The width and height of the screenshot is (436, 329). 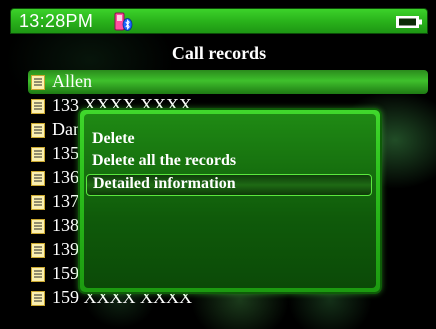 What do you see at coordinates (228, 82) in the screenshot?
I see `call-record-row: Allen` at bounding box center [228, 82].